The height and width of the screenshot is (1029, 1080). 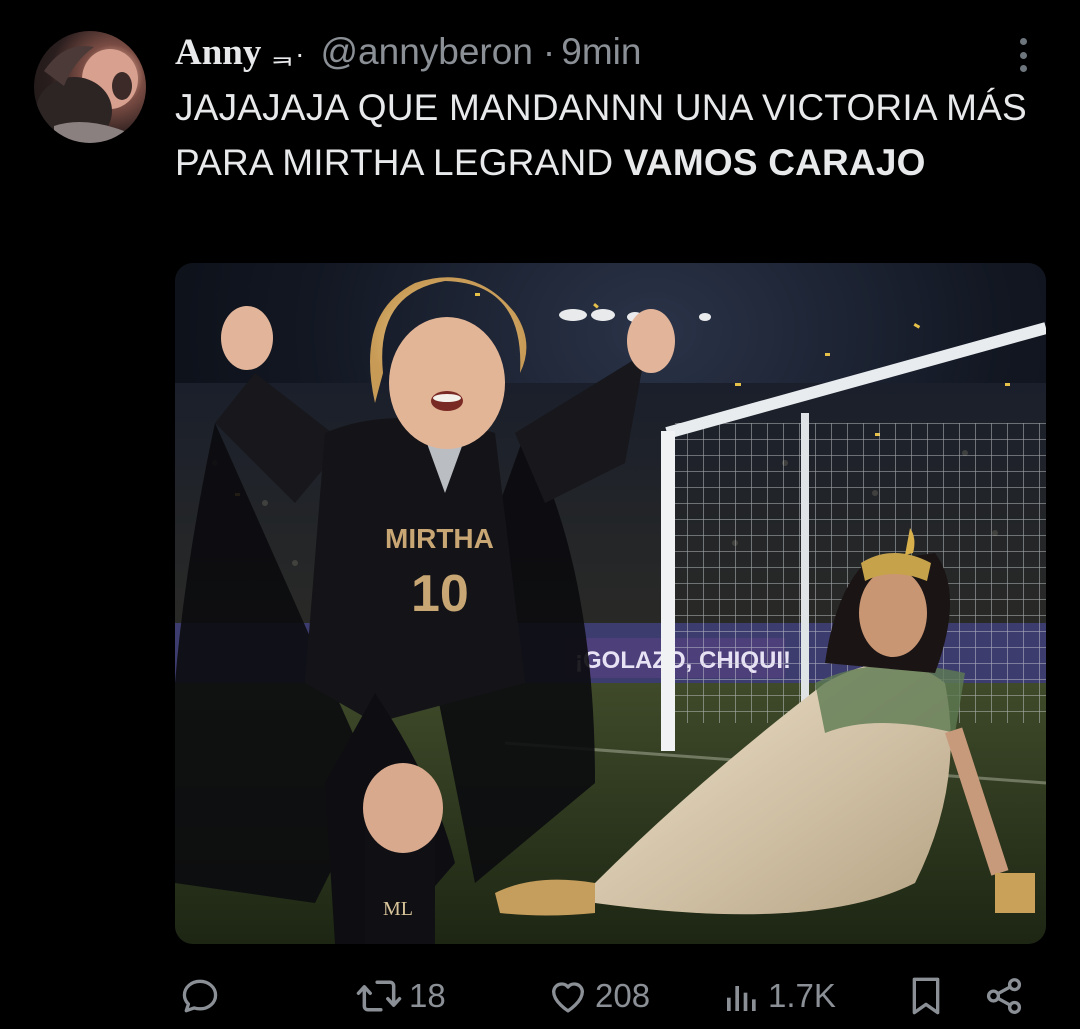 I want to click on like-button: 208, so click(x=598, y=996).